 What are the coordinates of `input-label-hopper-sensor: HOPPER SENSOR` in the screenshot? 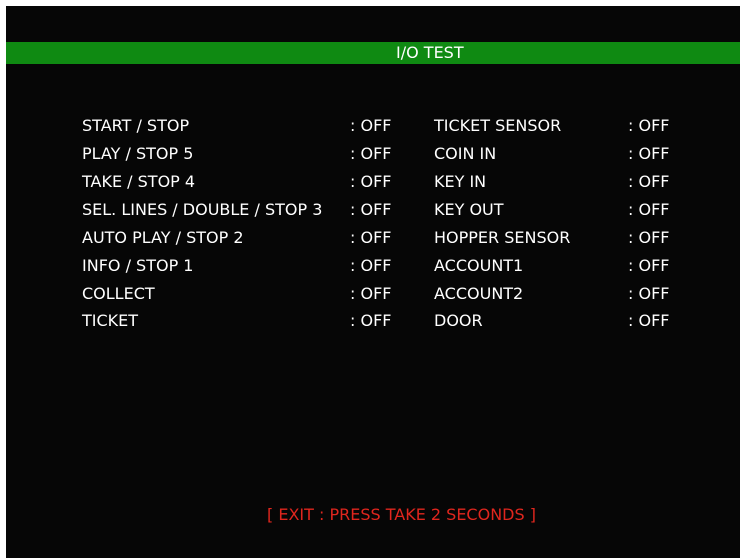 It's located at (502, 237).